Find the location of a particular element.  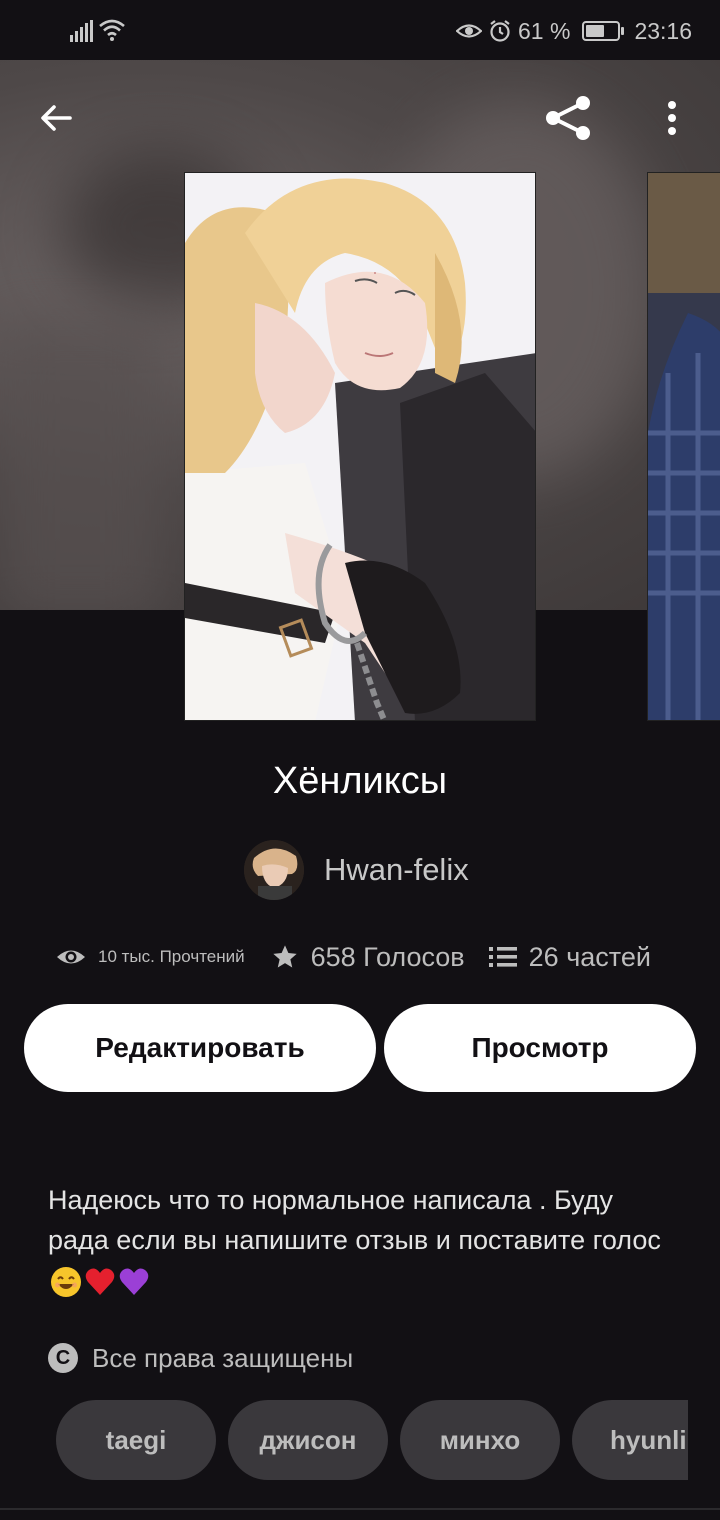

author-avatar is located at coordinates (274, 870).